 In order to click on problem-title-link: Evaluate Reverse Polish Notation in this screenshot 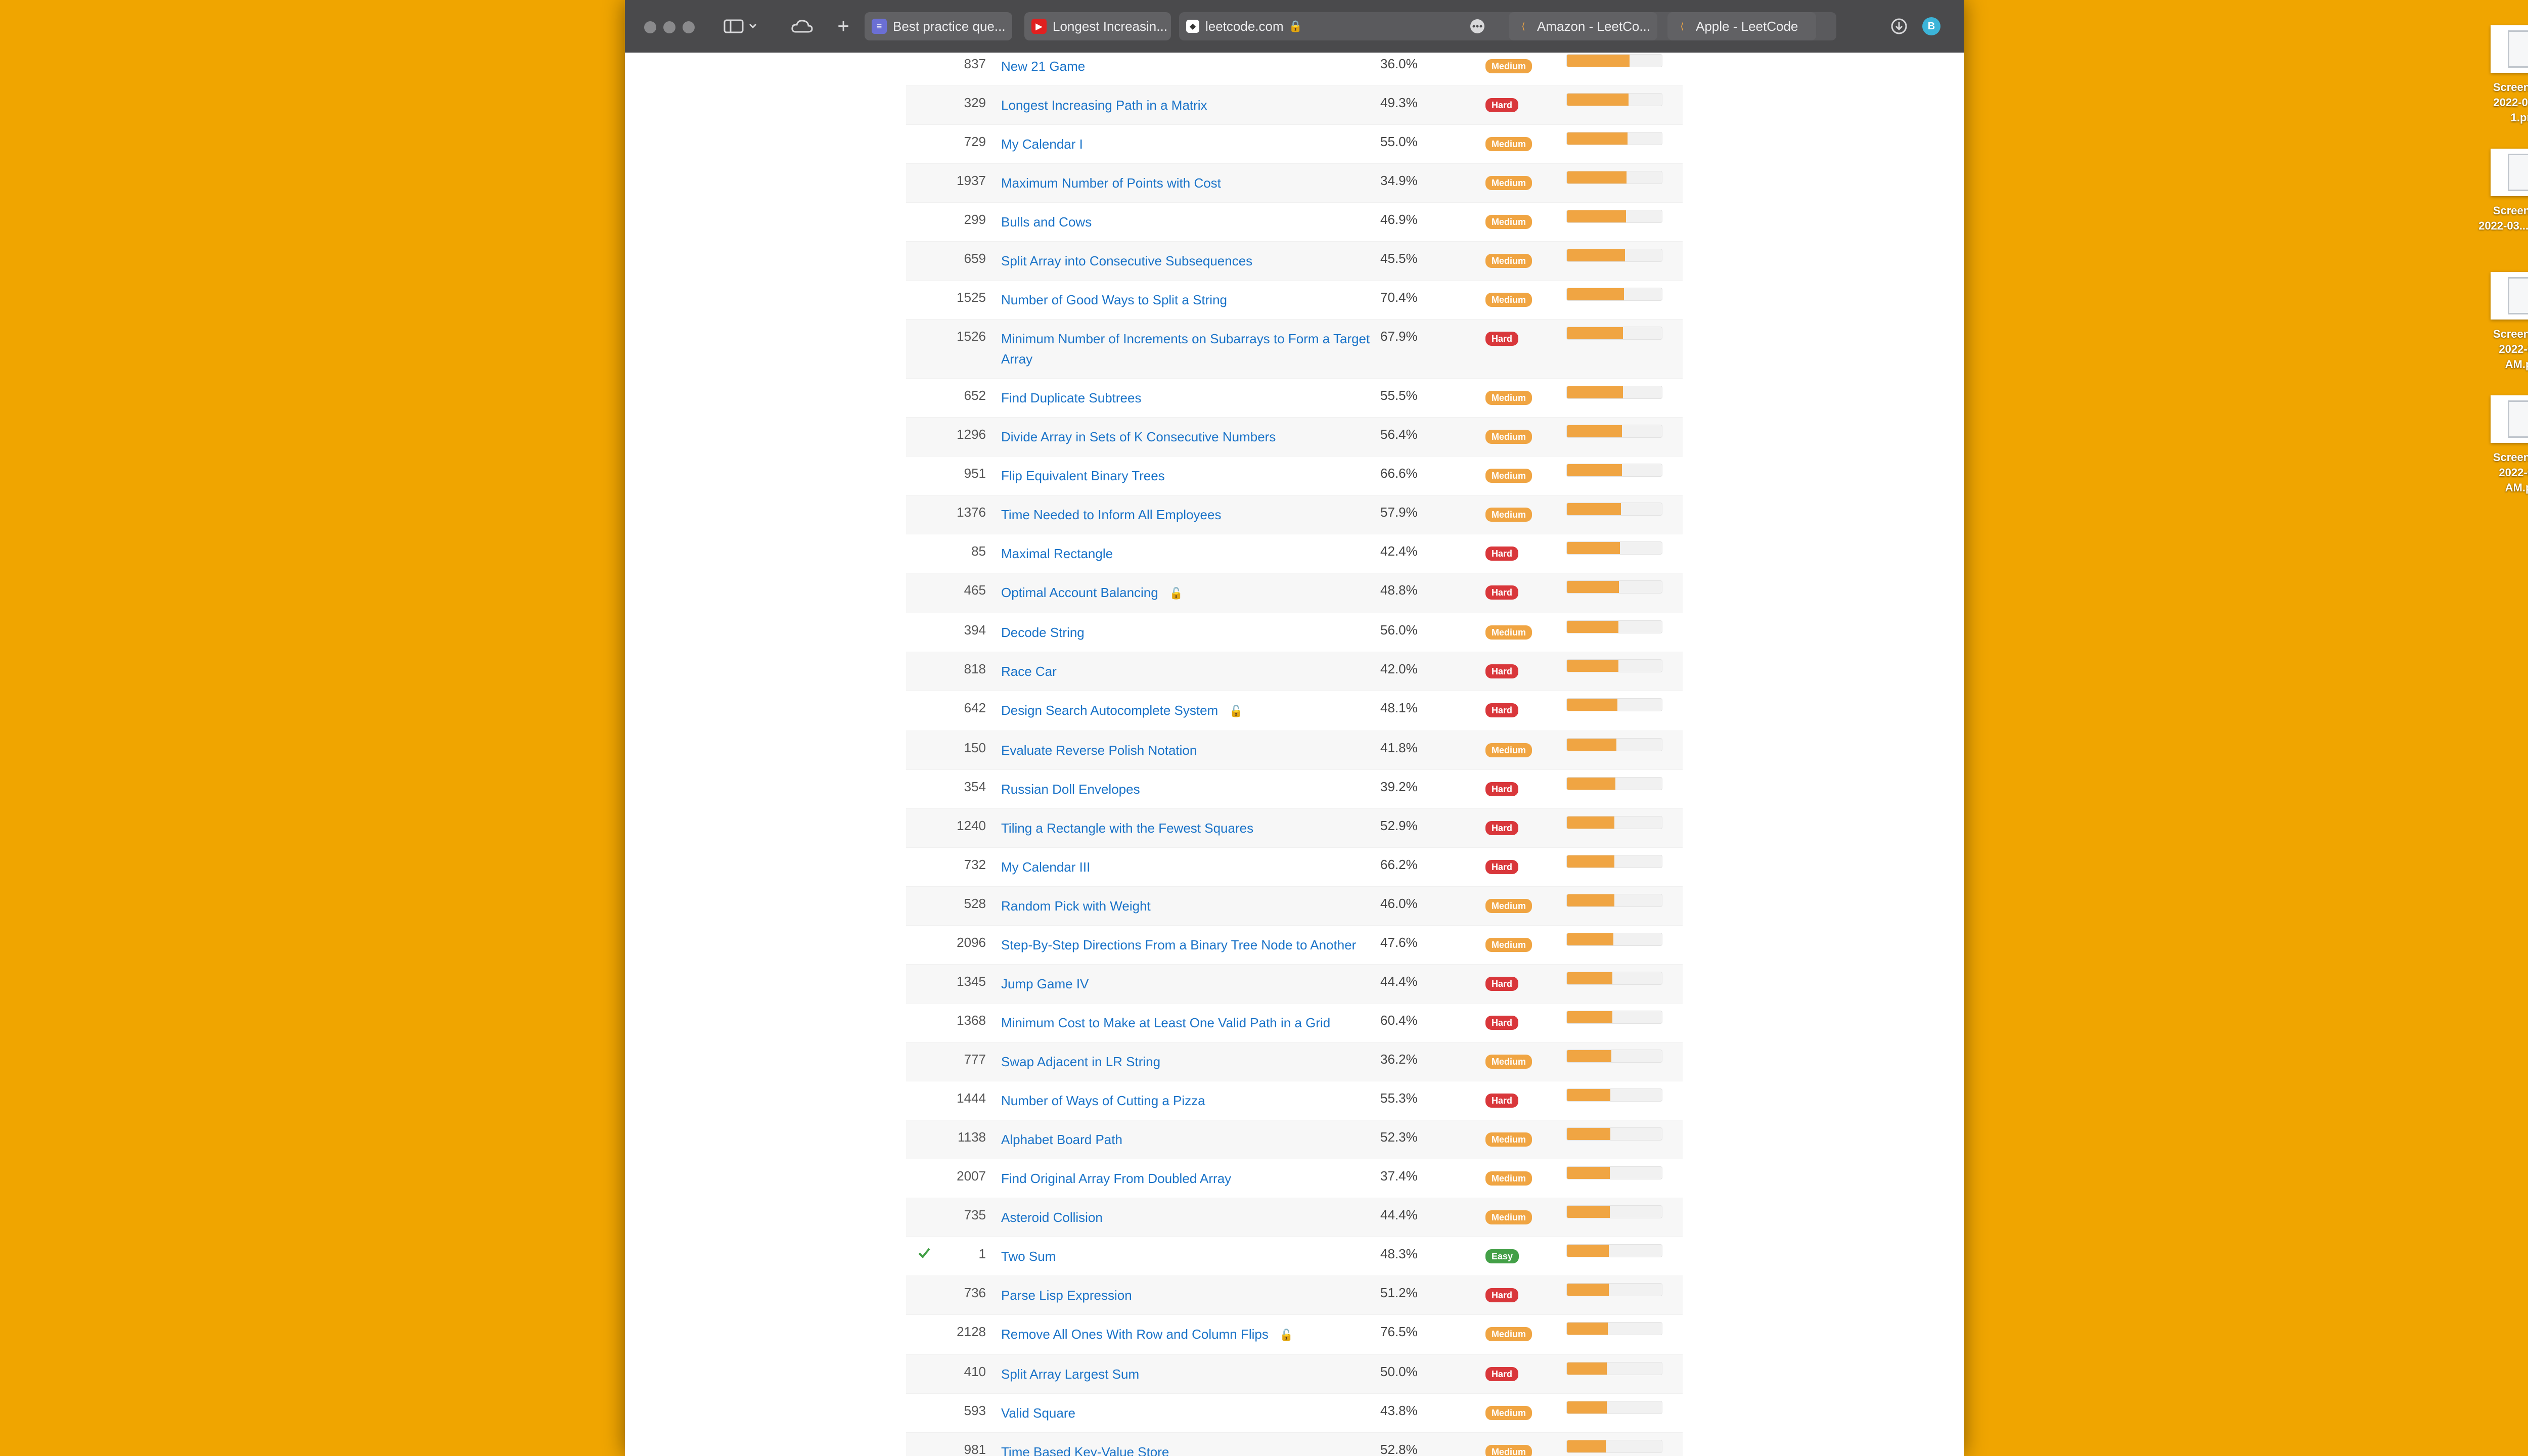, I will do `click(1099, 750)`.